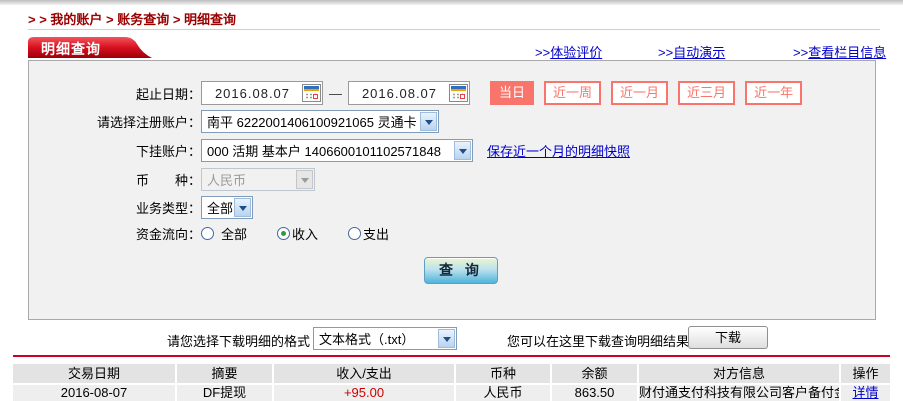  Describe the element at coordinates (739, 393) in the screenshot. I see `cell-counterparty: 财付通支付科技有限公司客户备付金` at that location.